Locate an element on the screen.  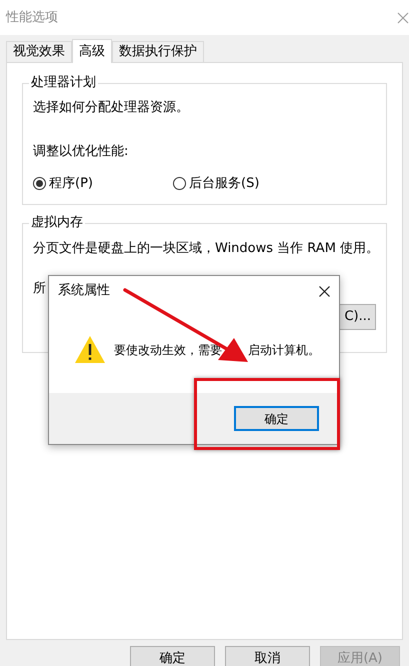
label-text: 所 is located at coordinates (39, 289).